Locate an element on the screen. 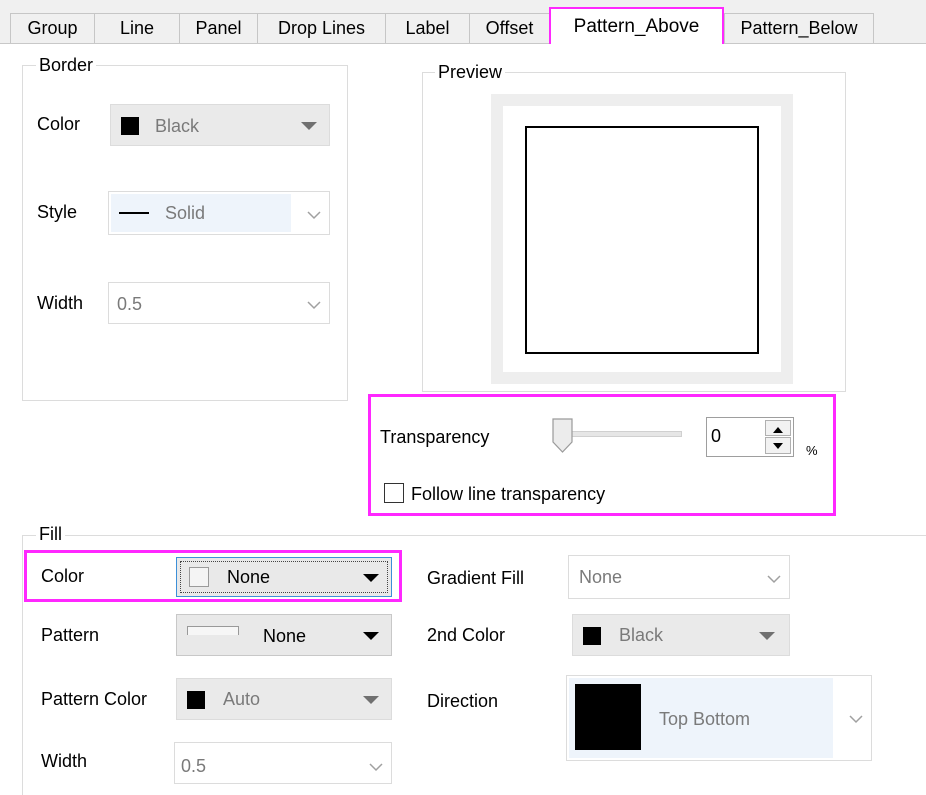  gradient-fill-label: Gradient Fill is located at coordinates (476, 578).